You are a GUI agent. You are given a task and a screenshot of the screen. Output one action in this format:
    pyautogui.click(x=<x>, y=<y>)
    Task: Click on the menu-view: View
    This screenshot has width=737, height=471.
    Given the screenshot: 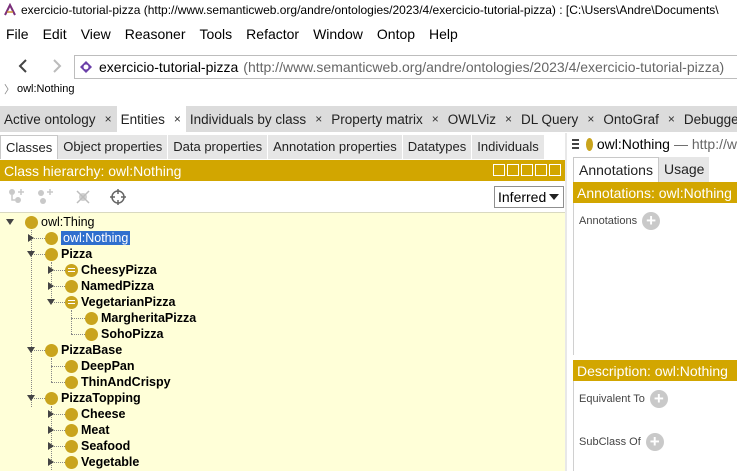 What is the action you would take?
    pyautogui.click(x=96, y=34)
    